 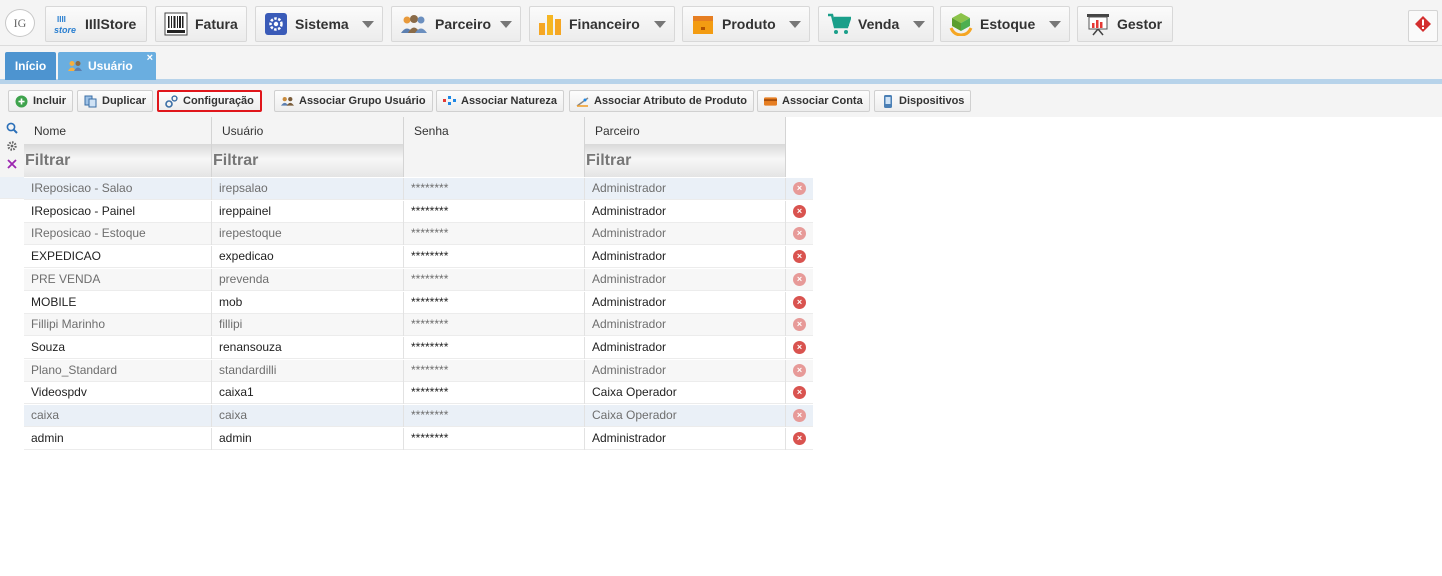 I want to click on filter-parceiro: Filtrar, so click(x=685, y=160).